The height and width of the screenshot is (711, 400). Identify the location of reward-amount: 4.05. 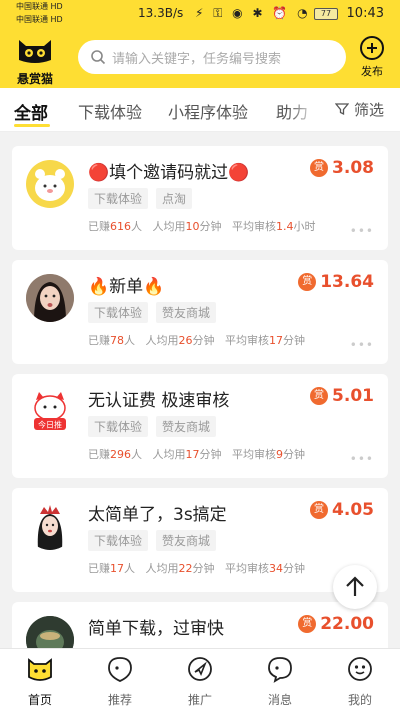
(353, 510).